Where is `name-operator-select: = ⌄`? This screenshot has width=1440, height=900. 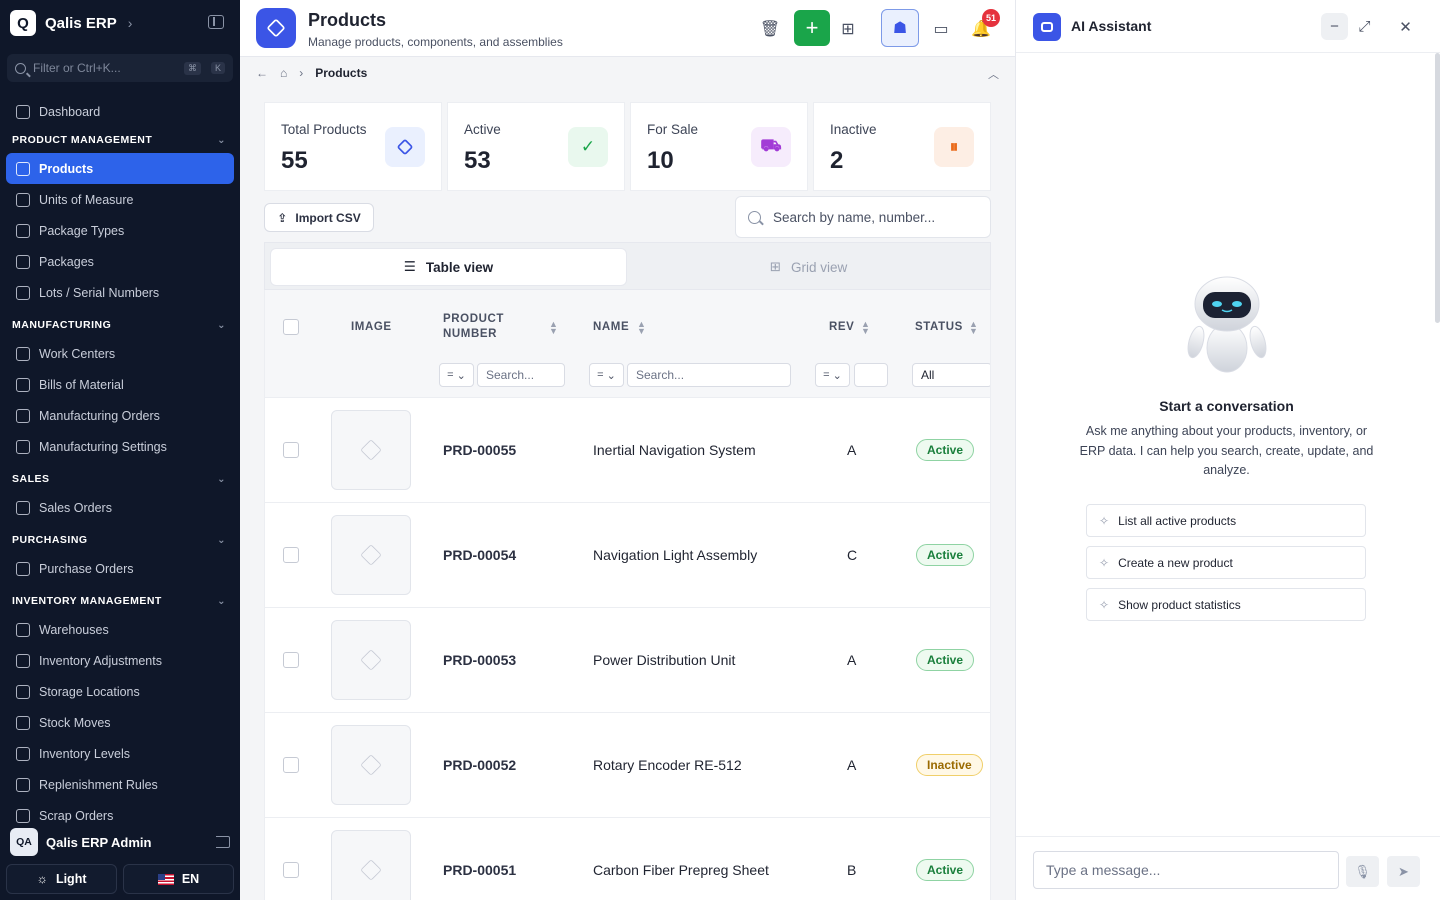
name-operator-select: = ⌄ is located at coordinates (606, 375).